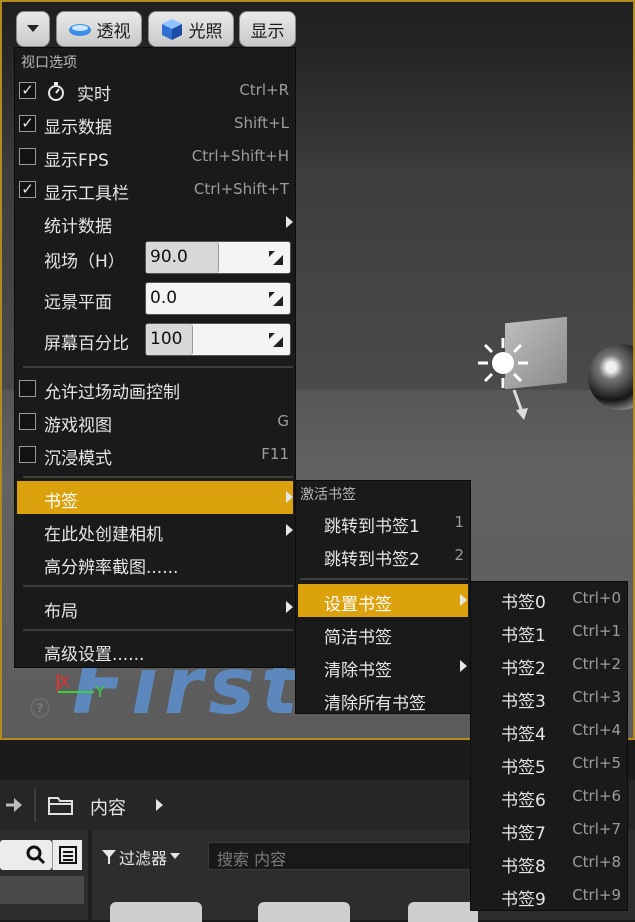 This screenshot has width=635, height=922. I want to click on resize-handle-icon, so click(276, 340).